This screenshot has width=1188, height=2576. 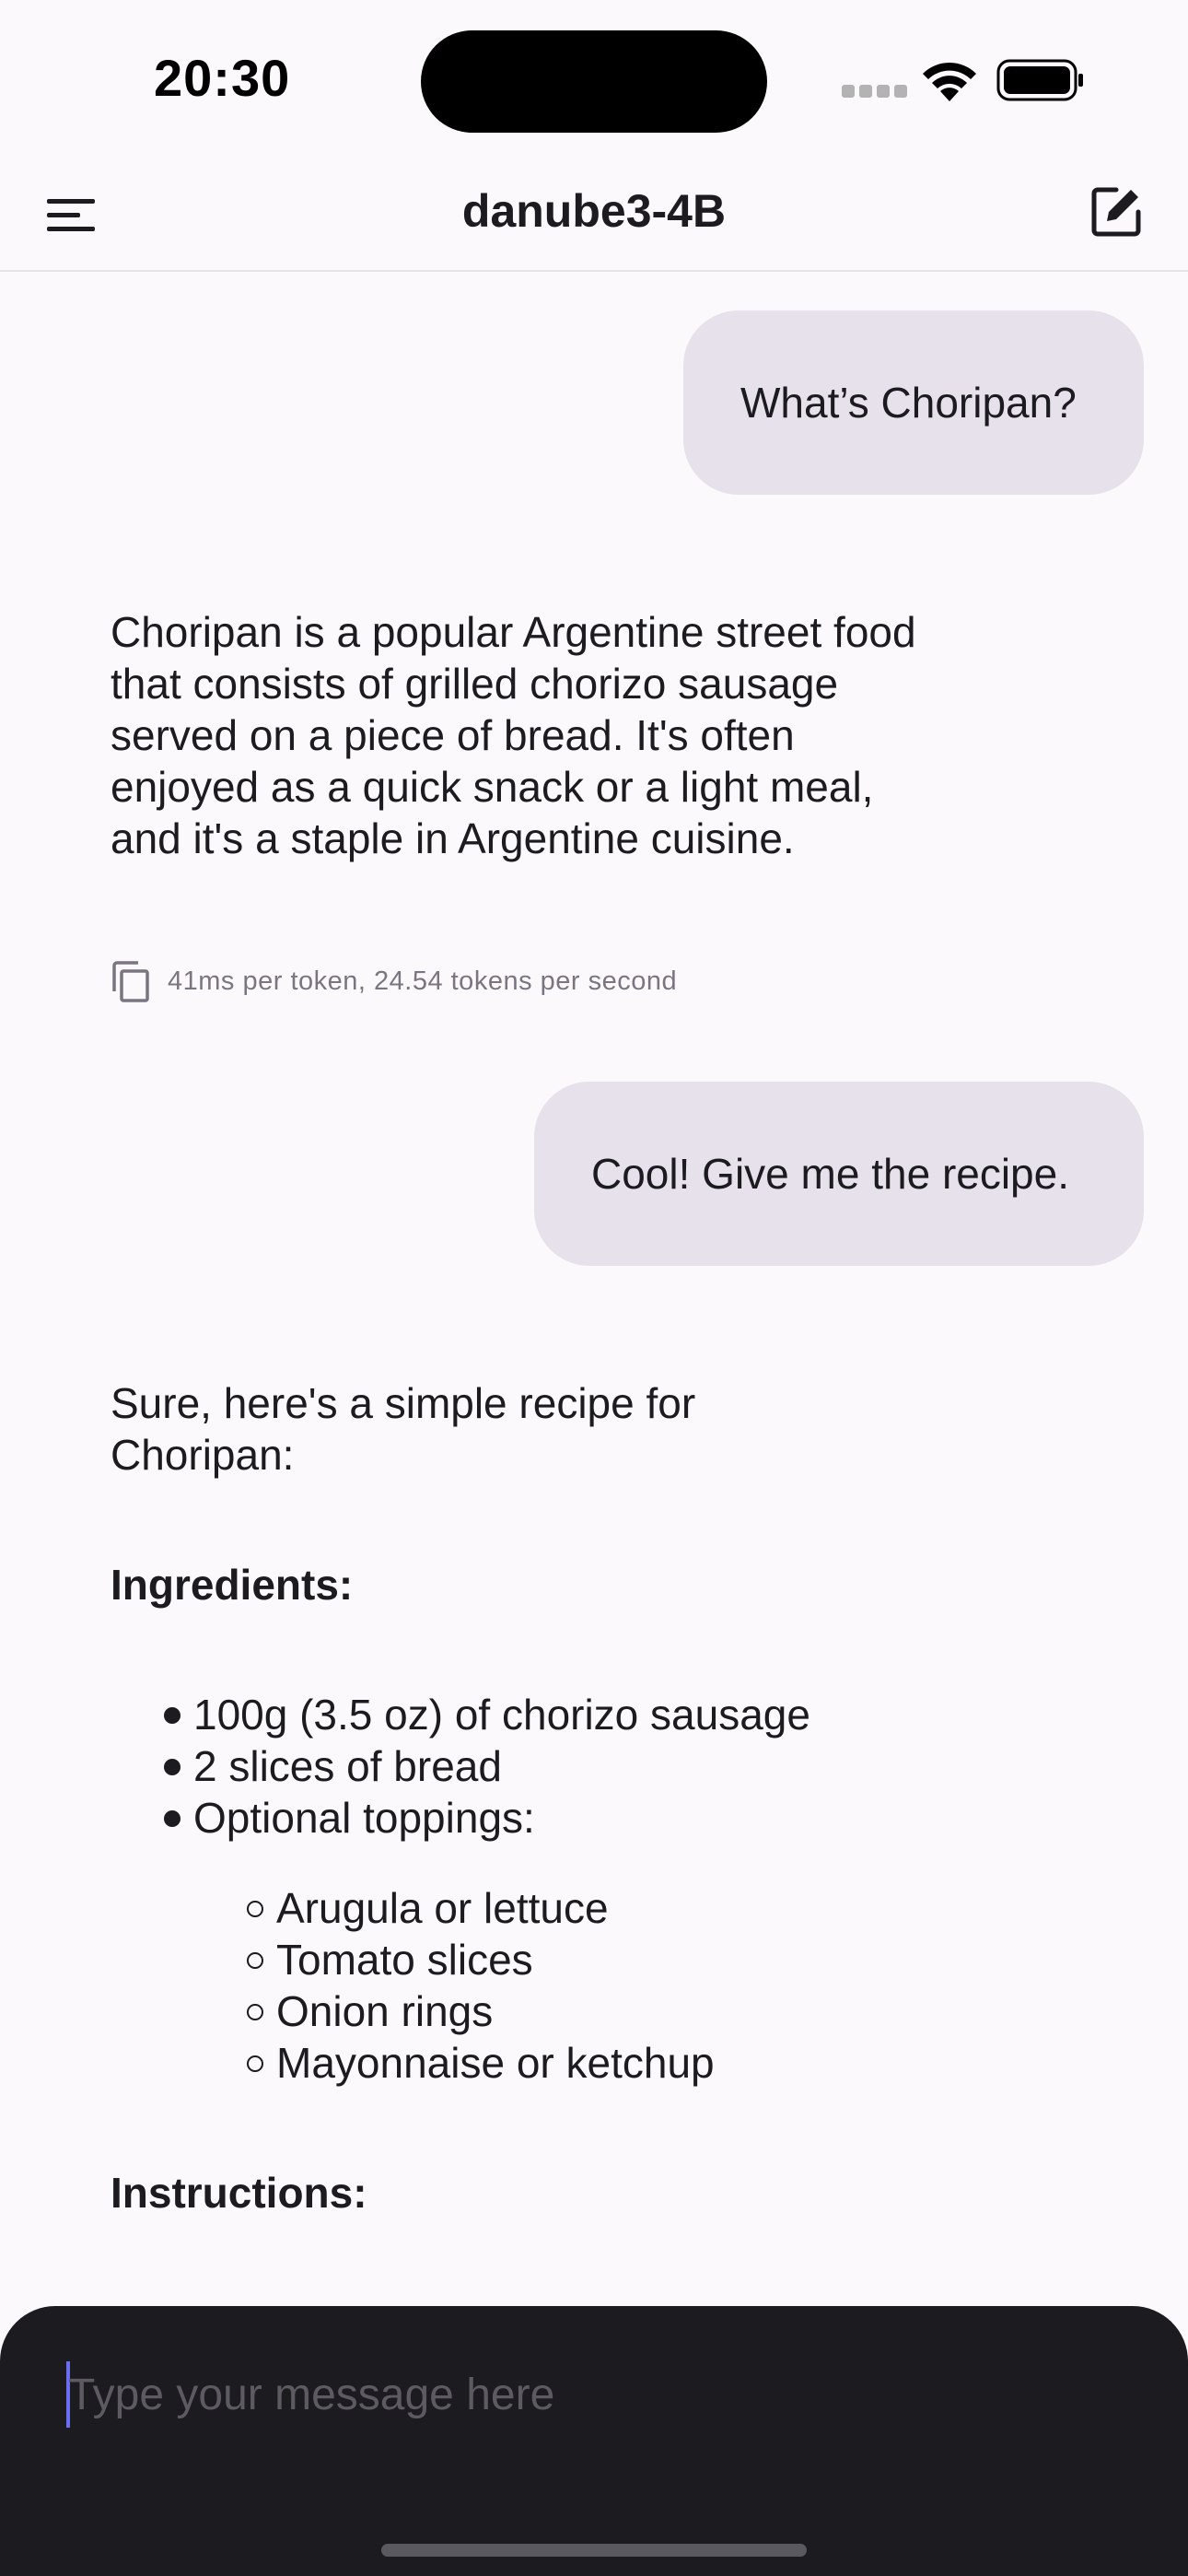 I want to click on user-message-text: Cool! Give me the recipe., so click(x=830, y=1174).